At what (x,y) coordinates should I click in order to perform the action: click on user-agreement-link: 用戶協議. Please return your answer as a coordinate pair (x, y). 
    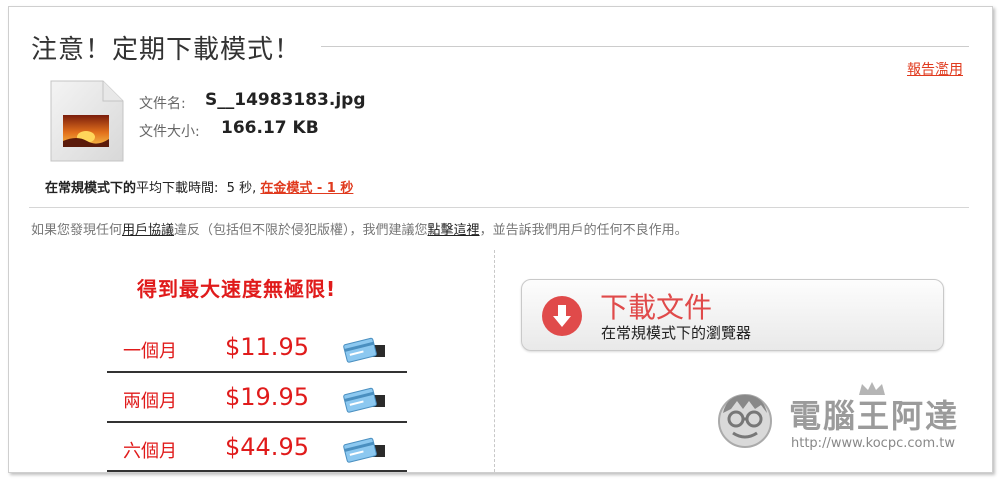
    Looking at the image, I should click on (148, 230).